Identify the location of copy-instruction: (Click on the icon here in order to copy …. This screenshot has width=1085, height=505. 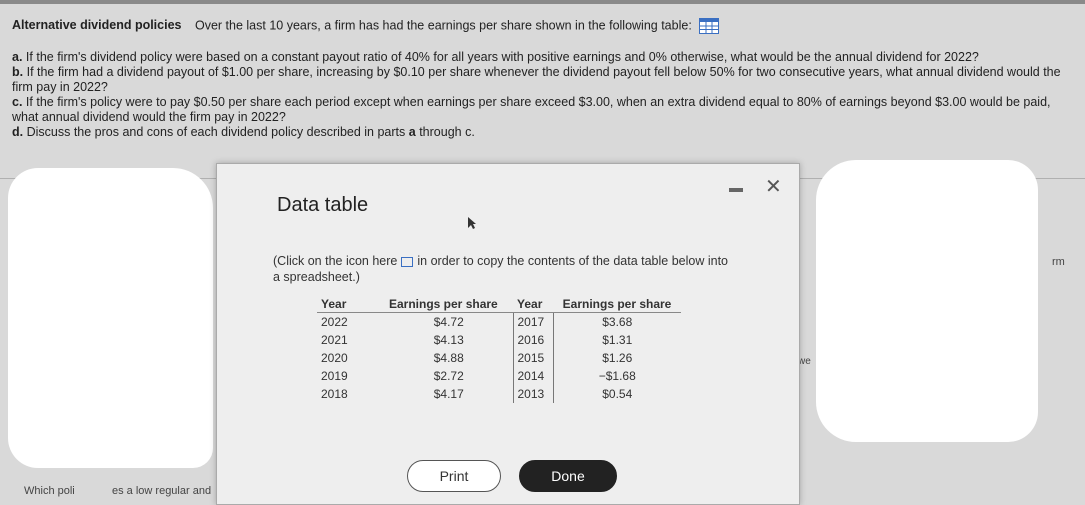
(500, 269).